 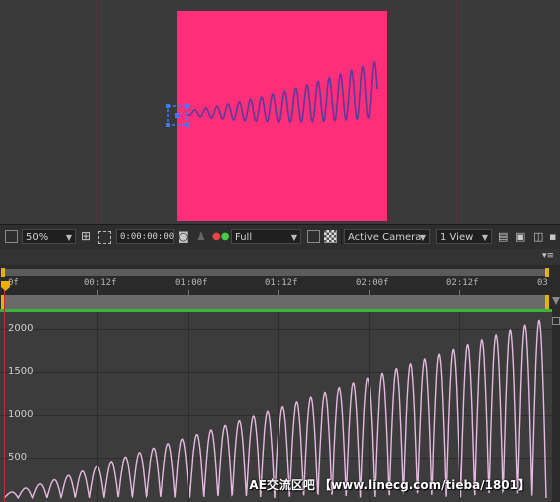 What do you see at coordinates (220, 236) in the screenshot?
I see `color-channel-icon: ●●` at bounding box center [220, 236].